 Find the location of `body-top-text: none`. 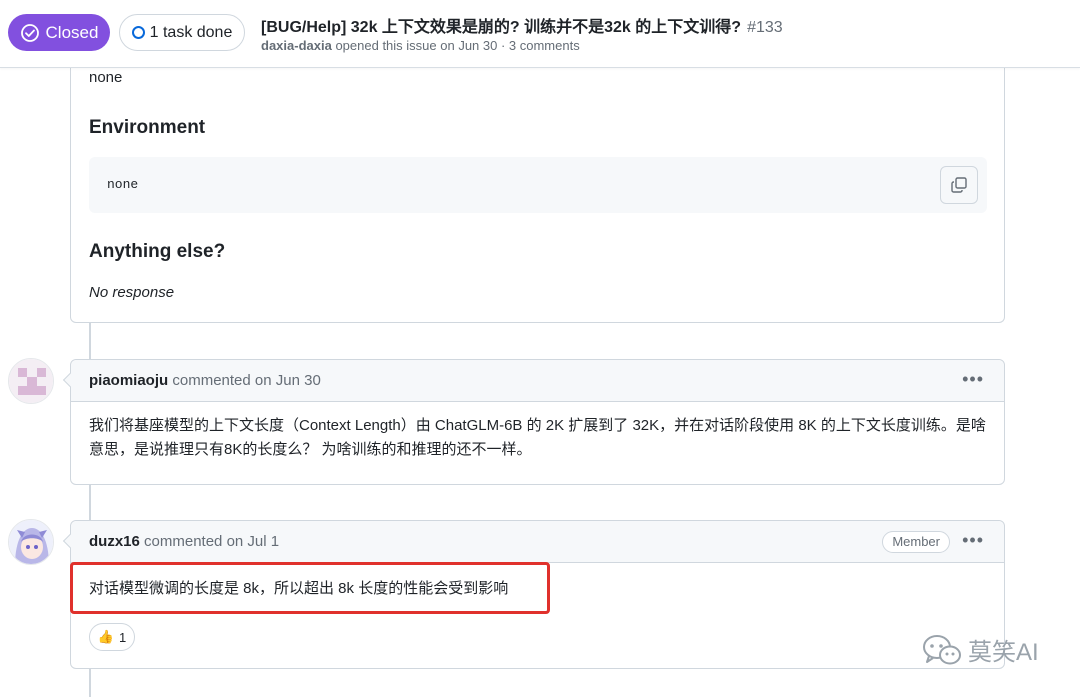

body-top-text: none is located at coordinates (106, 77).